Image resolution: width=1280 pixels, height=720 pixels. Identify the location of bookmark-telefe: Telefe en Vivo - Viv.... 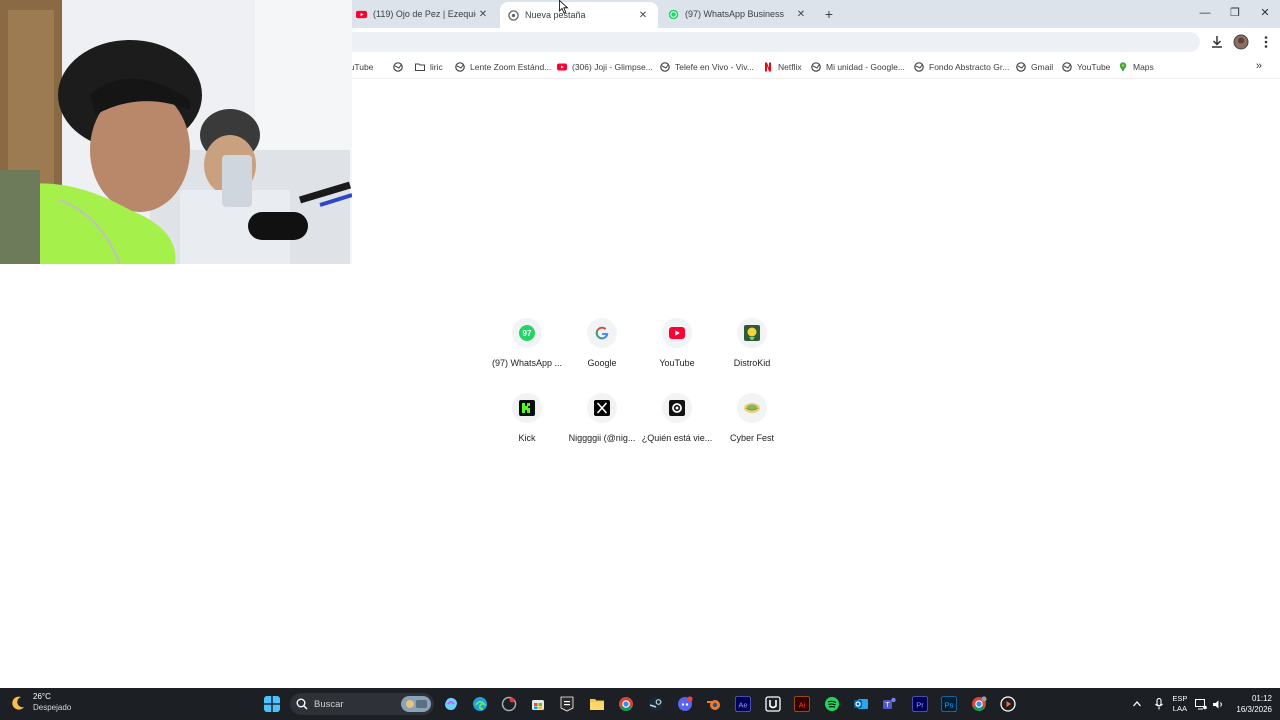
(707, 67).